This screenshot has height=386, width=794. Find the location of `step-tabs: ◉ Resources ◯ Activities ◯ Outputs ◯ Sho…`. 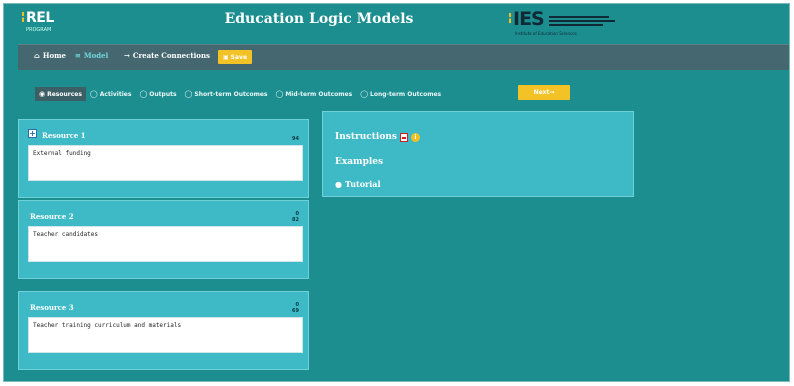

step-tabs: ◉ Resources ◯ Activities ◯ Outputs ◯ Sho… is located at coordinates (240, 94).